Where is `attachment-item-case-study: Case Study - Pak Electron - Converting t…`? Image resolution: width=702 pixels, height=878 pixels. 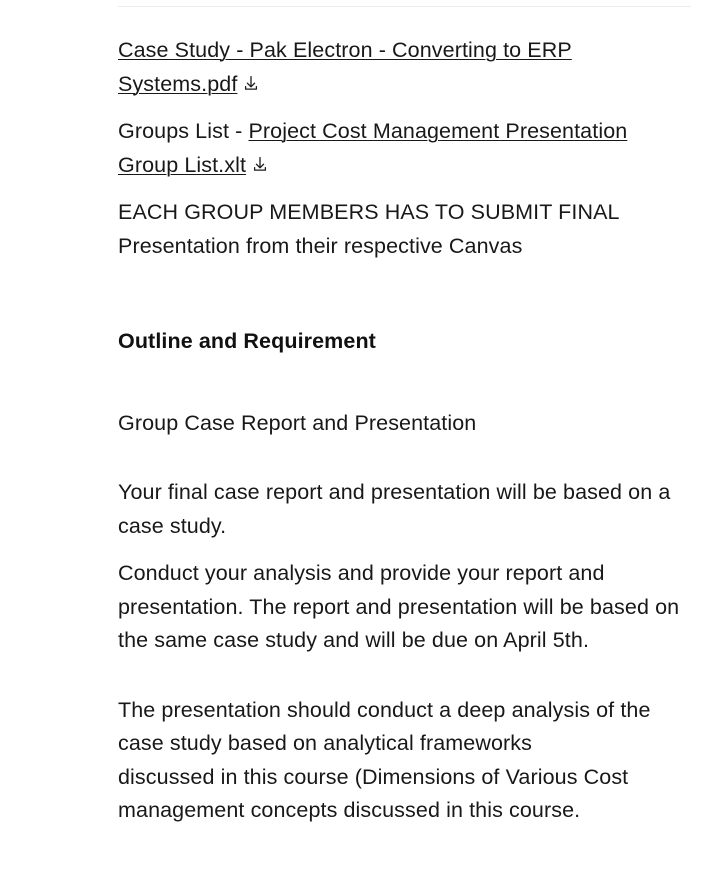 attachment-item-case-study: Case Study - Pak Electron - Converting t… is located at coordinates (405, 67).